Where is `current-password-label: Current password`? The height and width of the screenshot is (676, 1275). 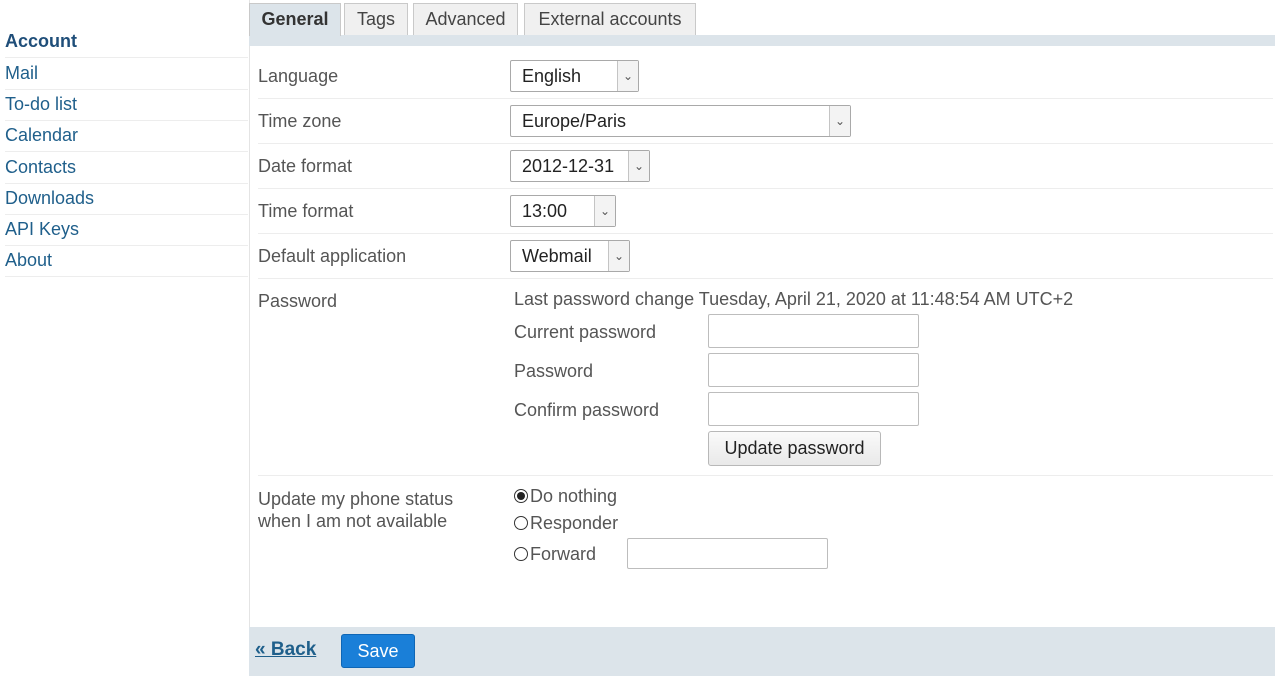
current-password-label: Current password is located at coordinates (585, 332).